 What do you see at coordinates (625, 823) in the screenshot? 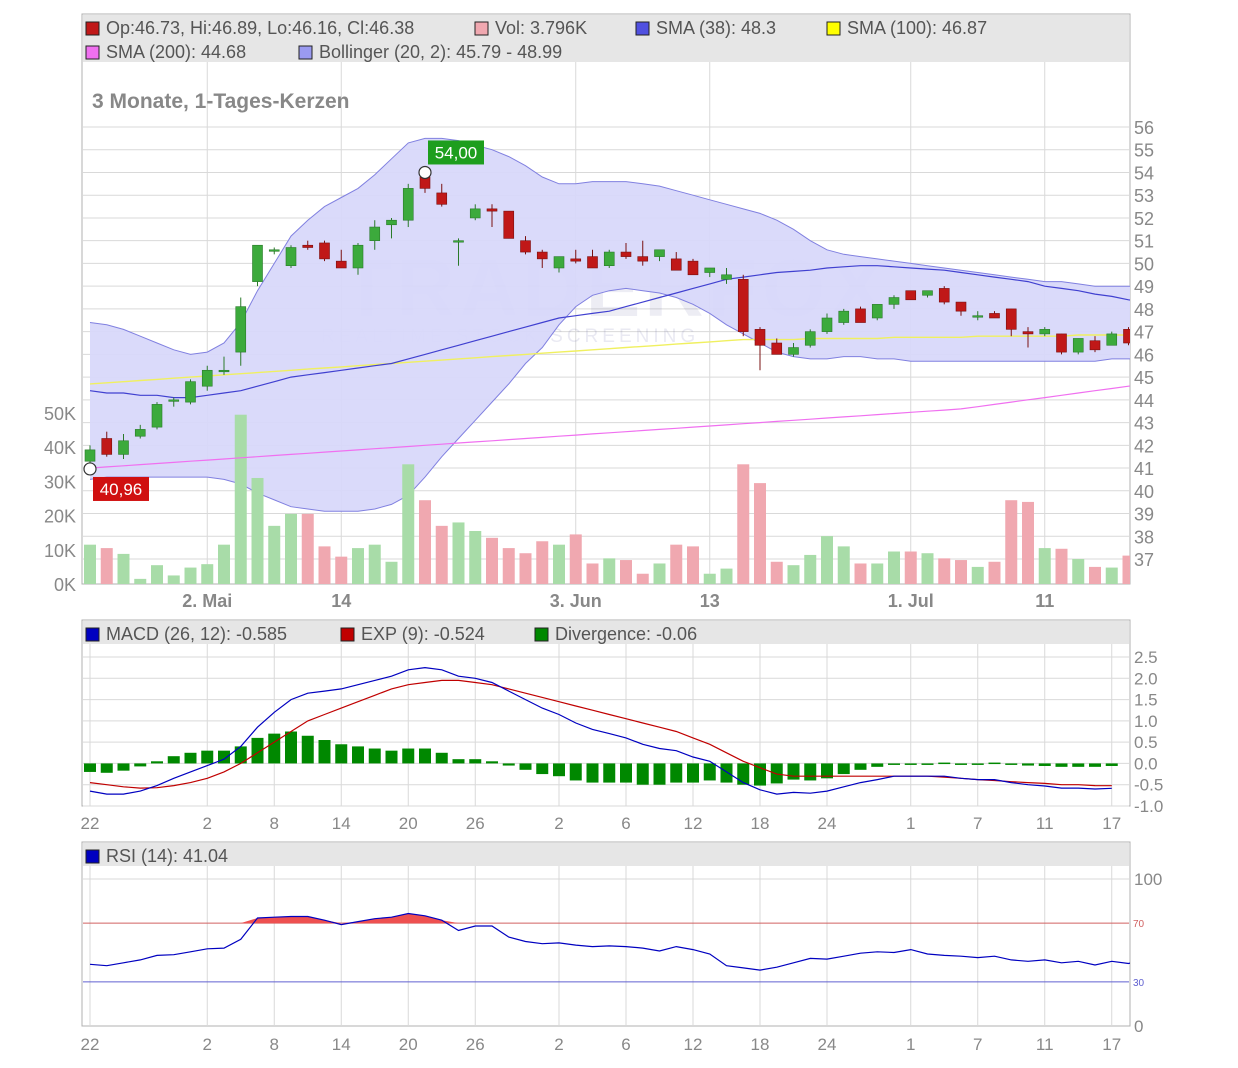
I see `date-tick-label: 6` at bounding box center [625, 823].